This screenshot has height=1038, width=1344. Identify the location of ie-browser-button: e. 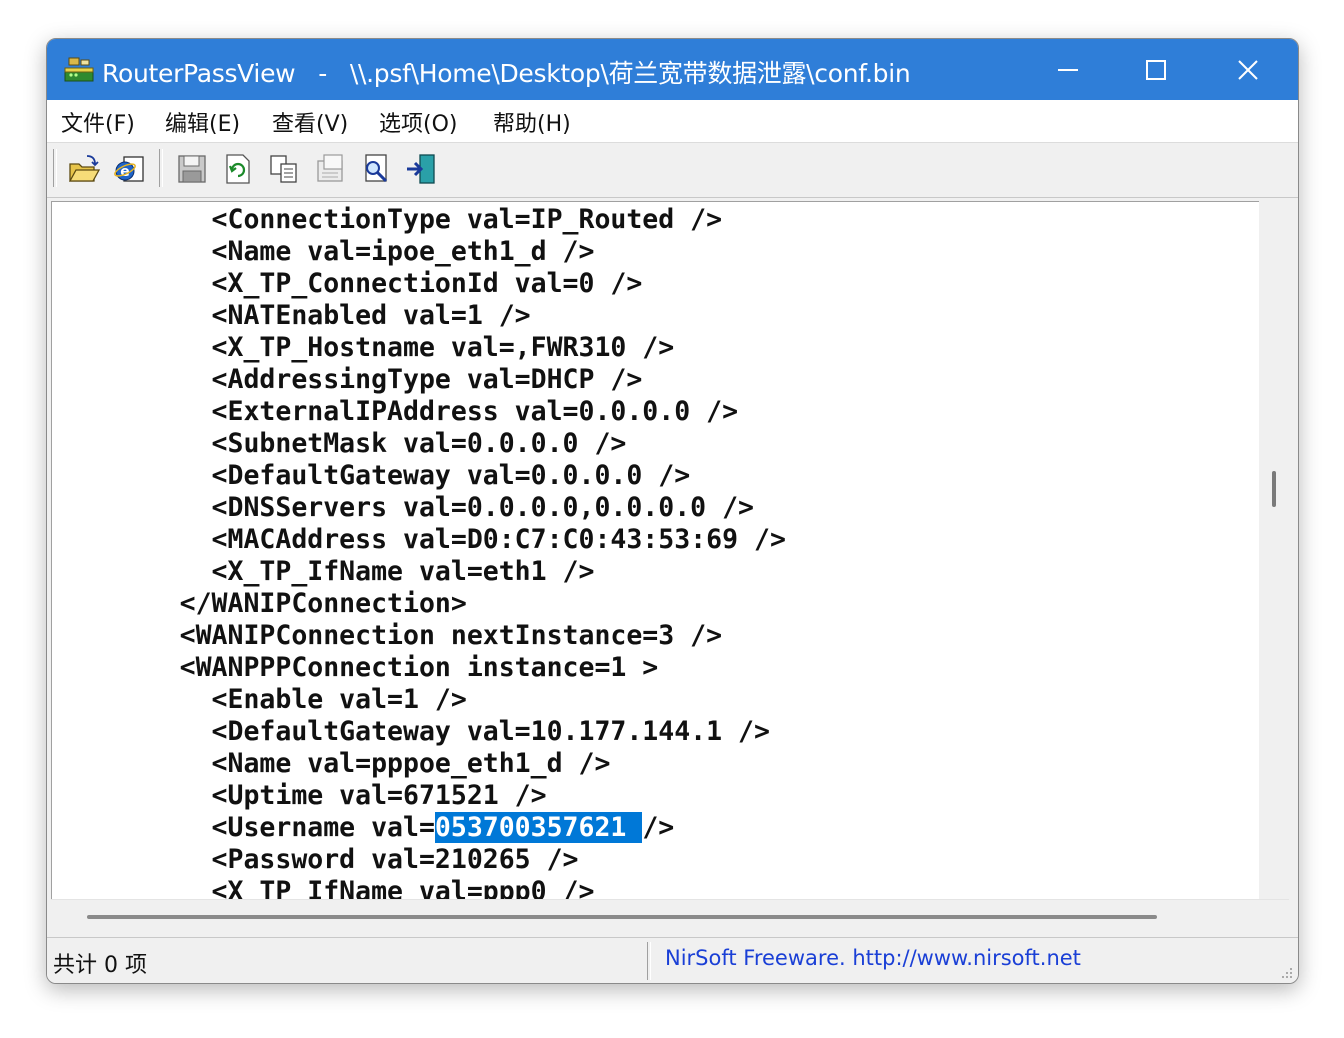
(130, 169).